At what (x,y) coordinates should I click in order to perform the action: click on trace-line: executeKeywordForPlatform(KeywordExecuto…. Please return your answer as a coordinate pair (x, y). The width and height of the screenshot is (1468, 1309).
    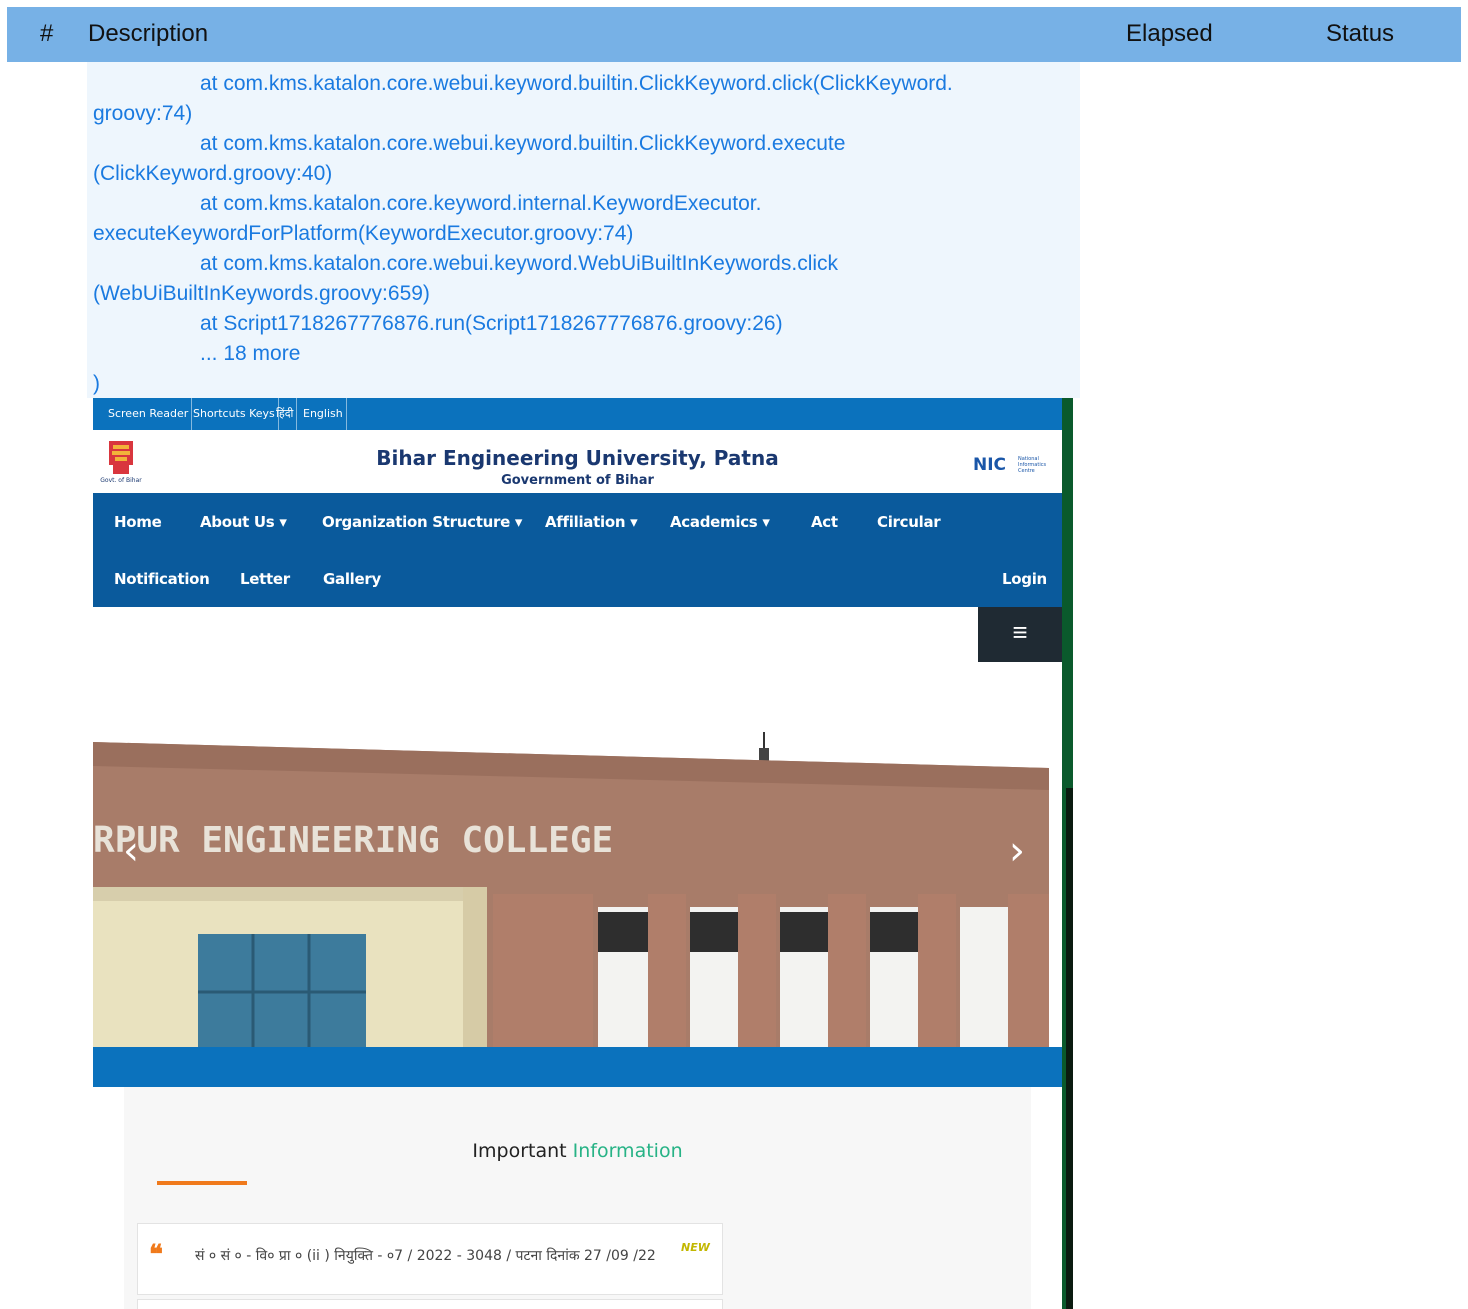
    Looking at the image, I should click on (363, 233).